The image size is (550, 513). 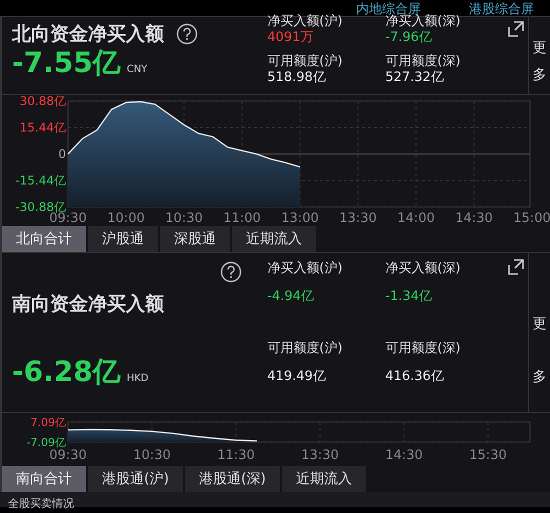 I want to click on x-axis-label: 15:00, so click(x=531, y=218).